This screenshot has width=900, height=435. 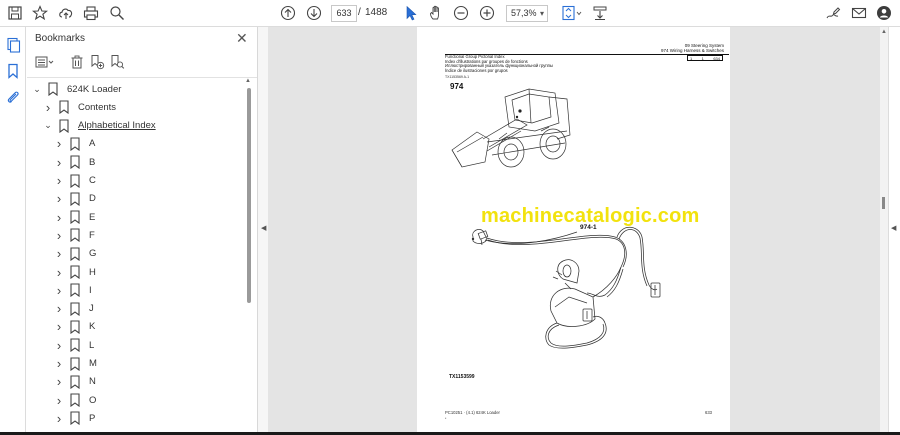 I want to click on expand-panel-arrow-icon: ◀, so click(x=893, y=228).